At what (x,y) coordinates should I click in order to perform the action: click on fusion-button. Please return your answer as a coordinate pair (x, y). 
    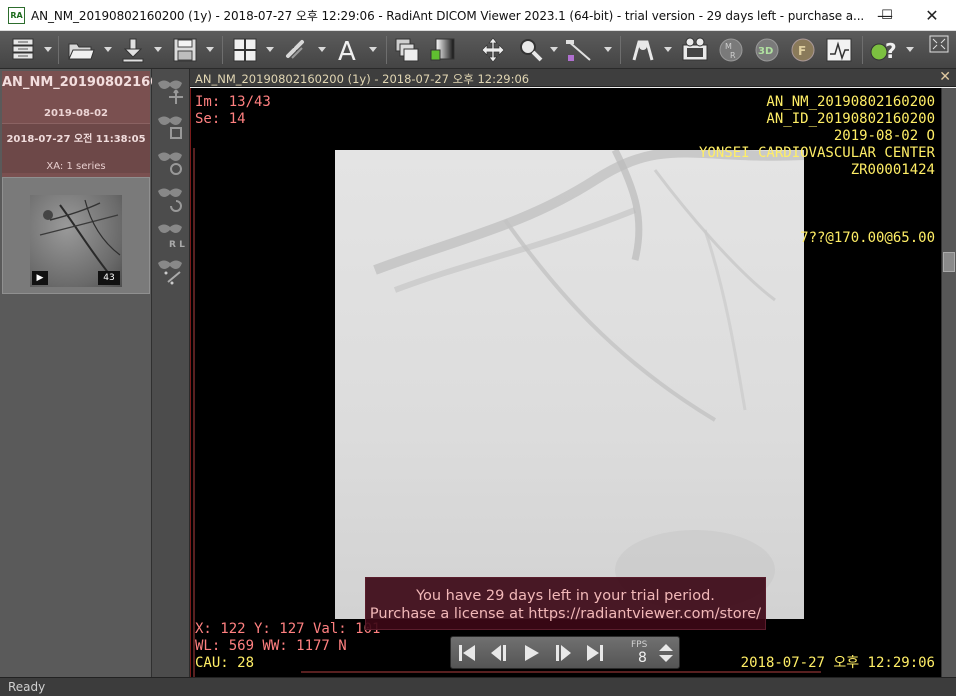
    Looking at the image, I should click on (651, 50).